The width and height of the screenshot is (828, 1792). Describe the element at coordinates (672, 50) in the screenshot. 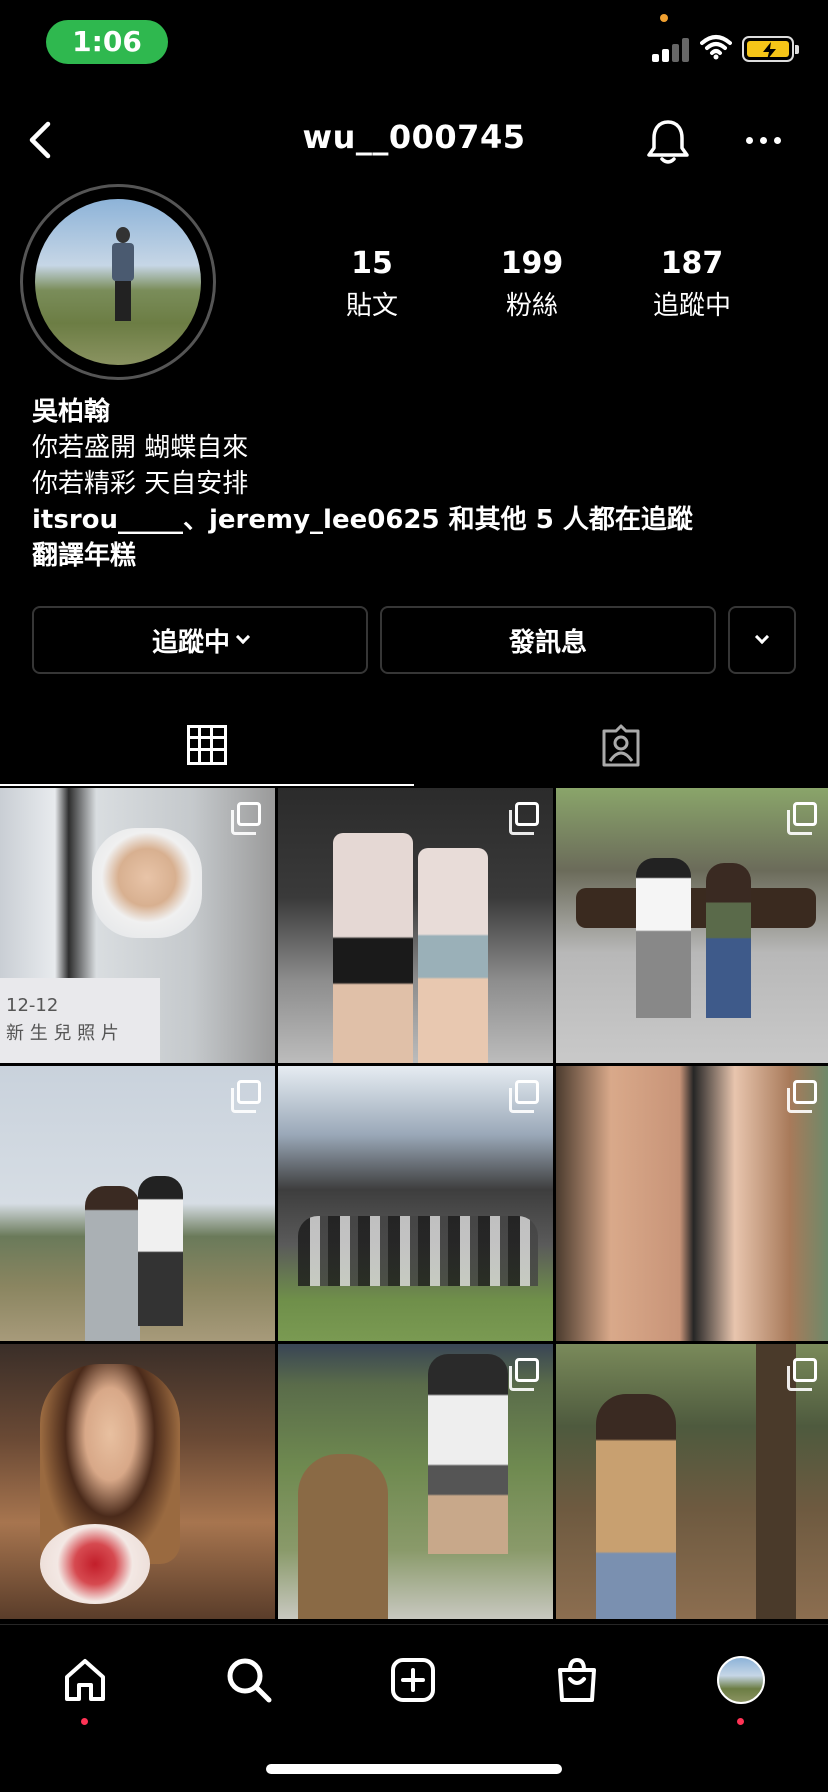

I see `cellular-signal-icon` at that location.